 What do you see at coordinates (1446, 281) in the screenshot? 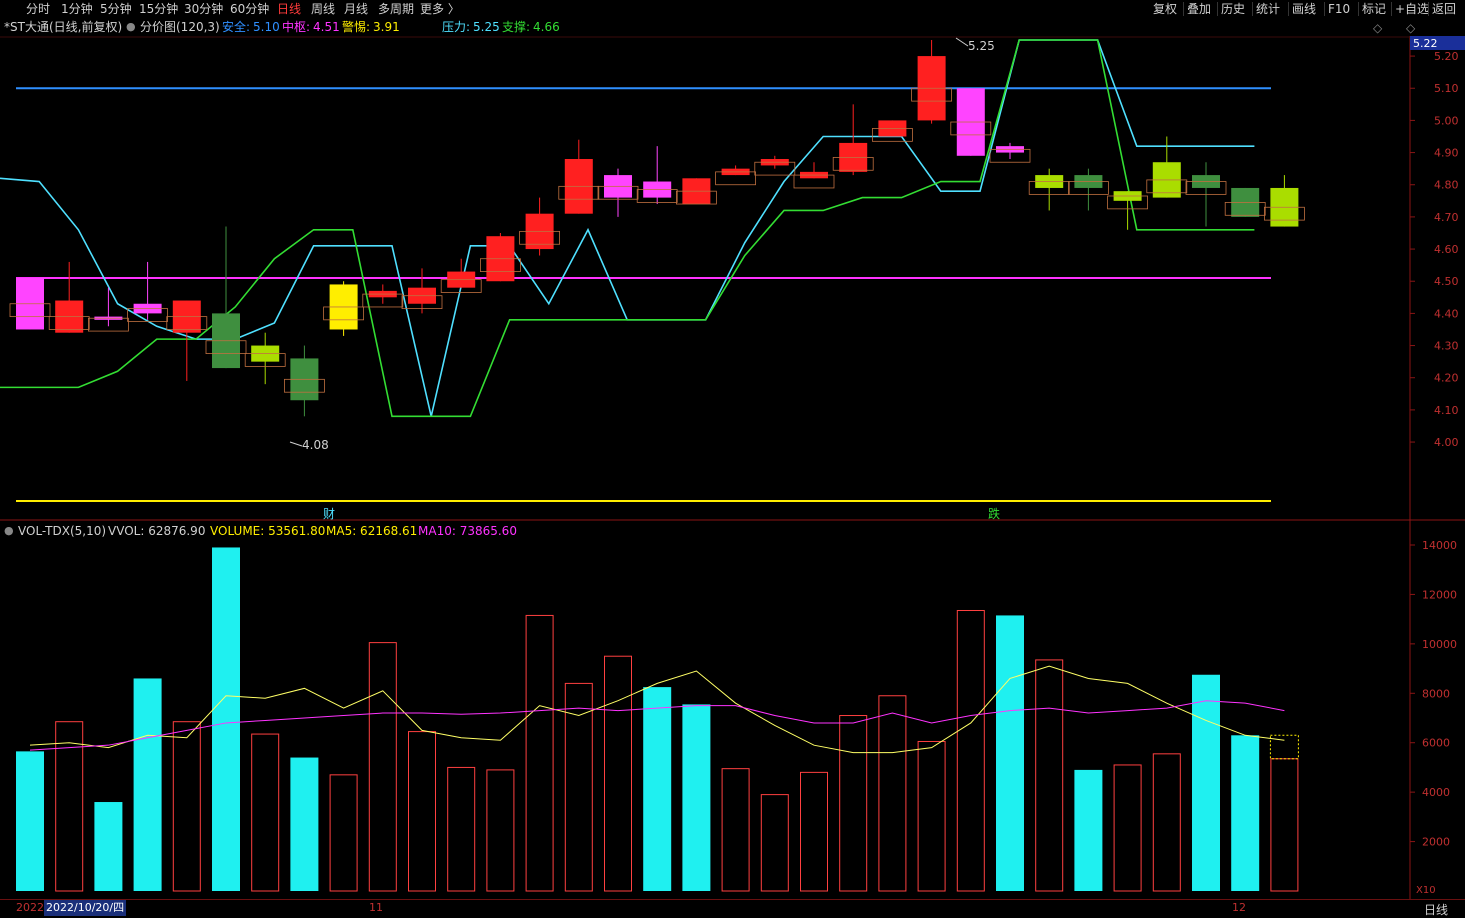
I see `price-axis-label: 4.50` at bounding box center [1446, 281].